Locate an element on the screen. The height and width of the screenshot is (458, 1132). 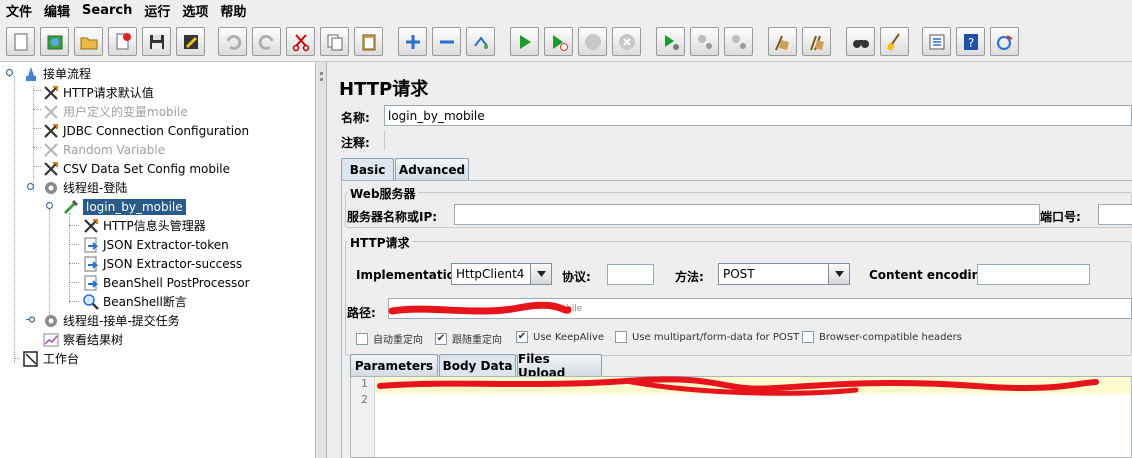
implementation-select: HttpClient4 is located at coordinates (501, 274).